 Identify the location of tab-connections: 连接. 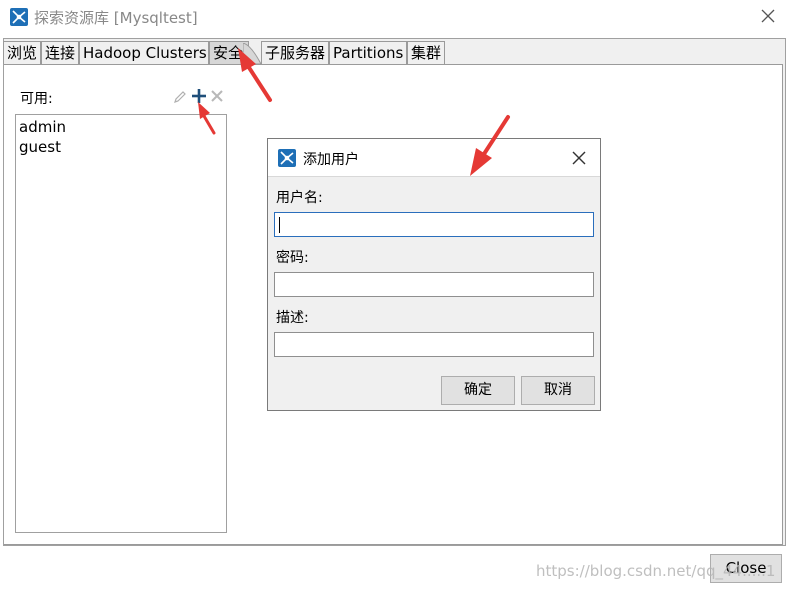
(60, 52).